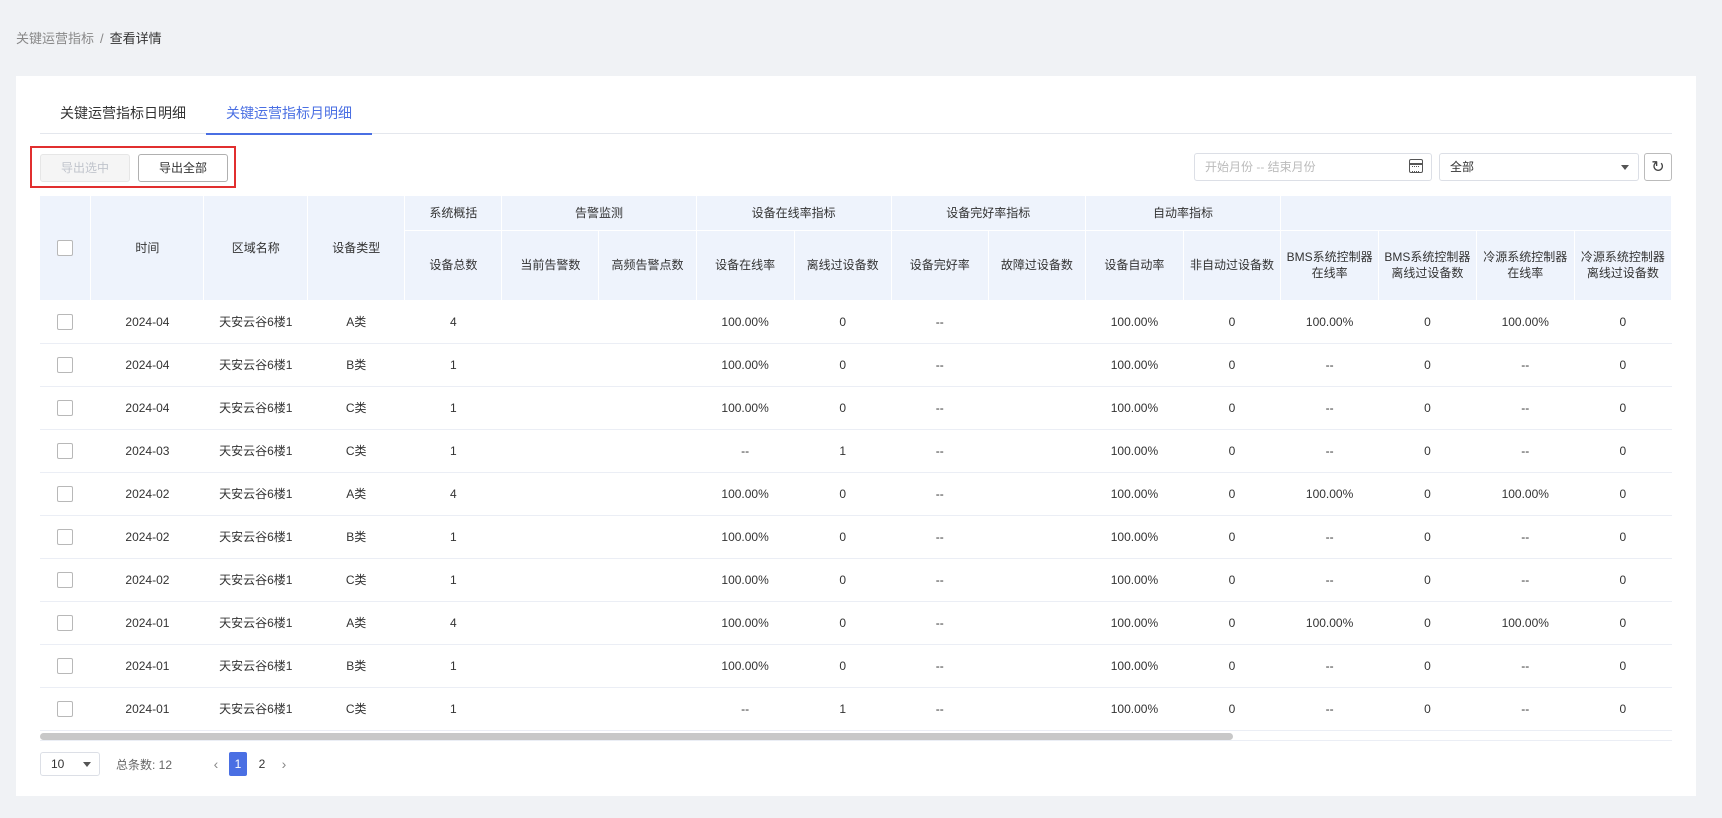  What do you see at coordinates (123, 115) in the screenshot?
I see `tab-daily-detail: 关键运营指标日明细` at bounding box center [123, 115].